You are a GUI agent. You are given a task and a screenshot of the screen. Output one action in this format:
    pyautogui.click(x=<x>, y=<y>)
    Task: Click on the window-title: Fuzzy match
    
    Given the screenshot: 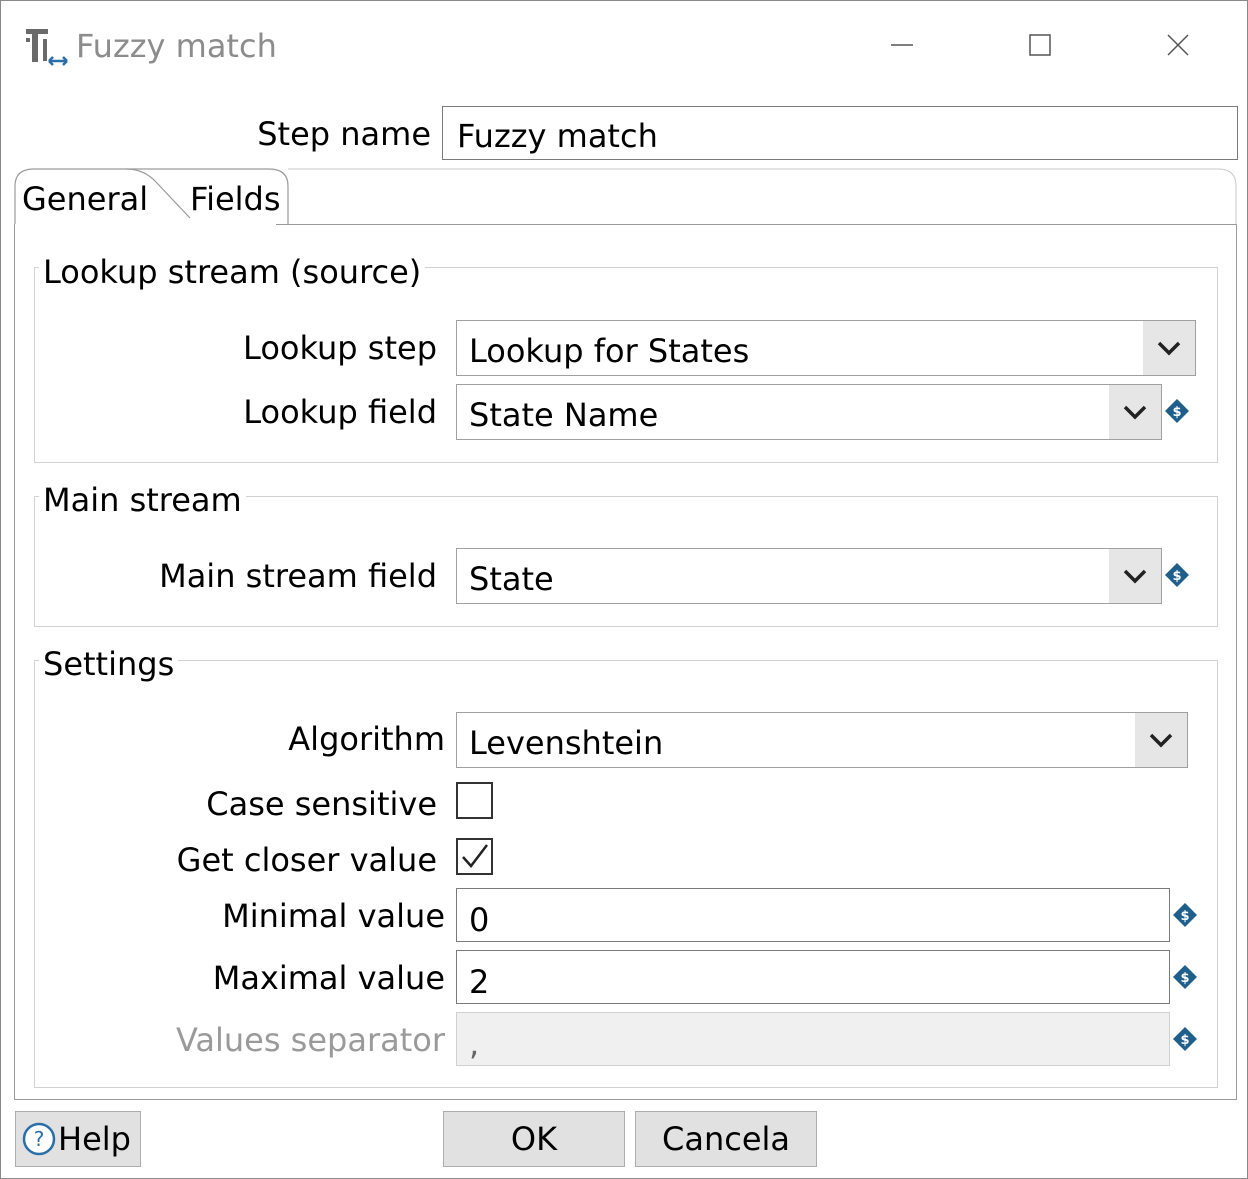 What is the action you would take?
    pyautogui.click(x=176, y=46)
    